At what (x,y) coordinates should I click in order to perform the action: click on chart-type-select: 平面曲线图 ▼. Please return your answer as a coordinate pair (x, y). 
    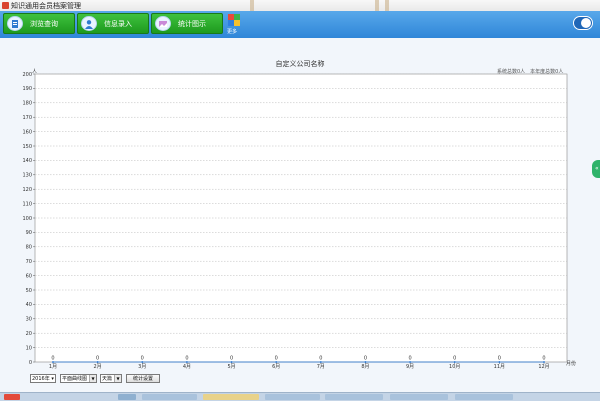
    Looking at the image, I should click on (78, 378).